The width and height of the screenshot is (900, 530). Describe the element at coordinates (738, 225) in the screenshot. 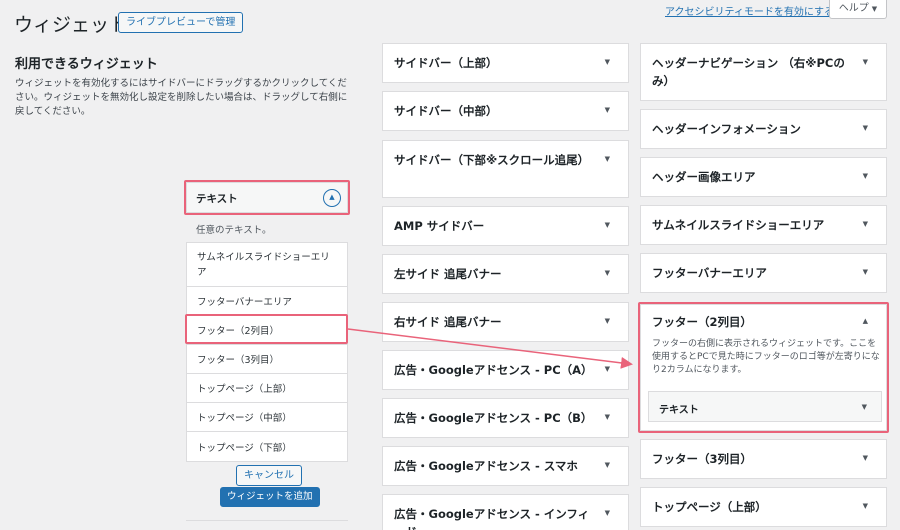

I see `widget-area-title: サムネイルスライドショーエリア` at that location.